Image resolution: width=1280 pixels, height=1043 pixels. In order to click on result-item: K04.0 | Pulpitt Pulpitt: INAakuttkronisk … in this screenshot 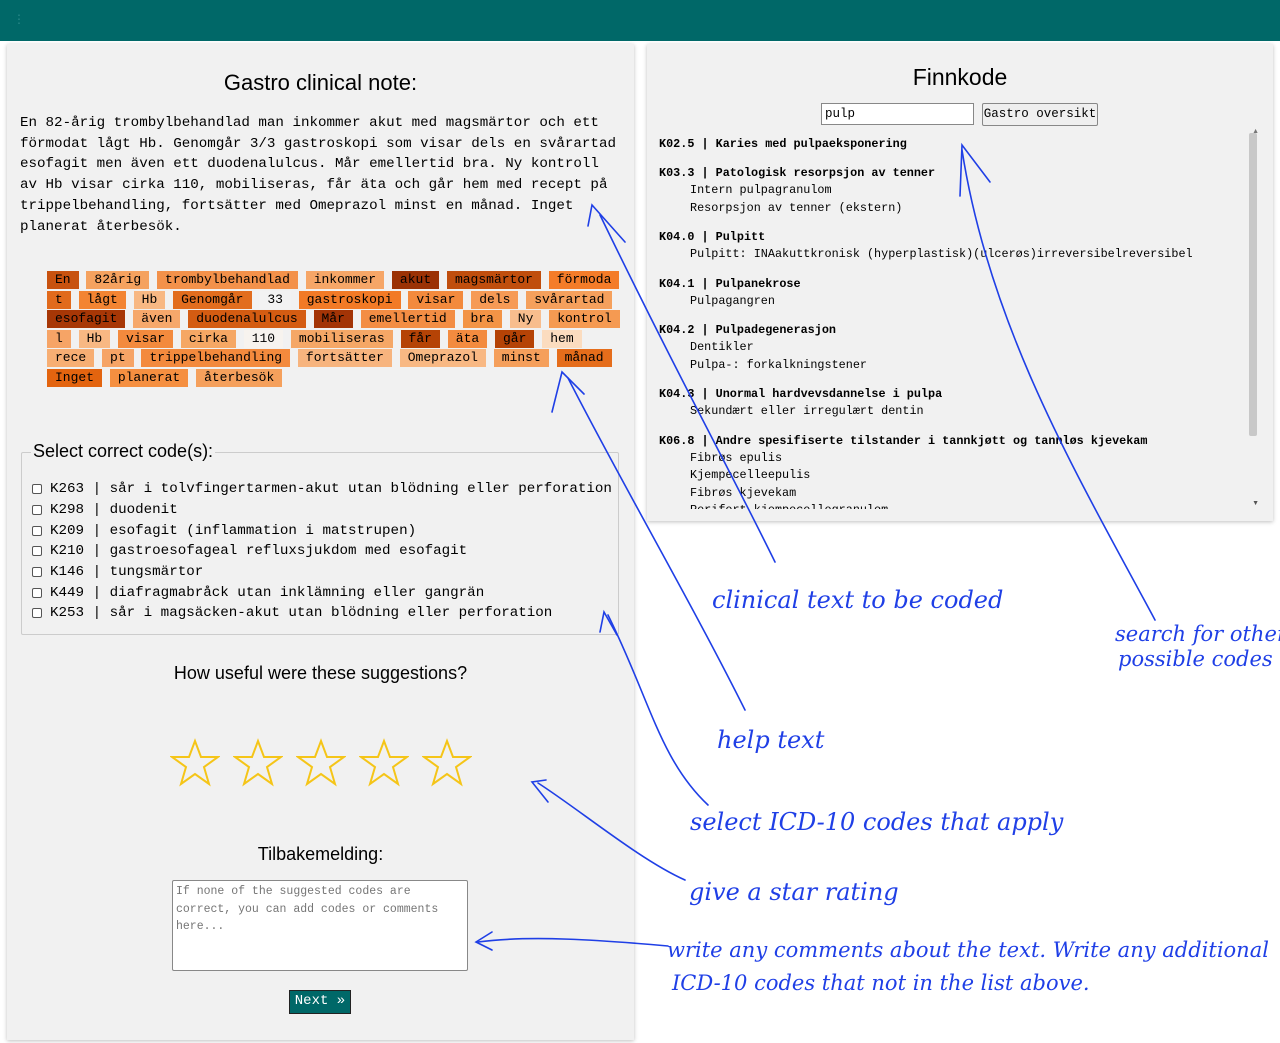, I will do `click(959, 246)`.